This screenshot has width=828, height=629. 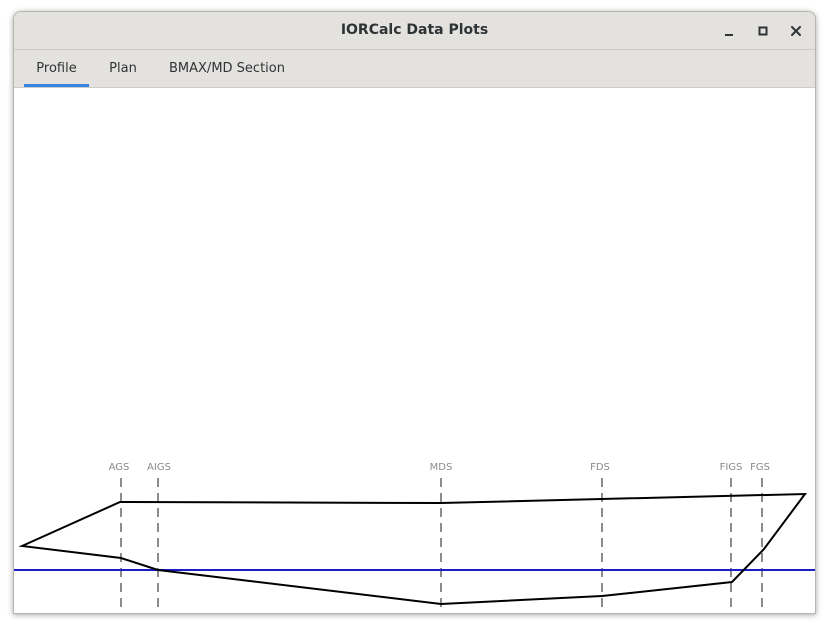 What do you see at coordinates (729, 31) in the screenshot?
I see `minimize-button` at bounding box center [729, 31].